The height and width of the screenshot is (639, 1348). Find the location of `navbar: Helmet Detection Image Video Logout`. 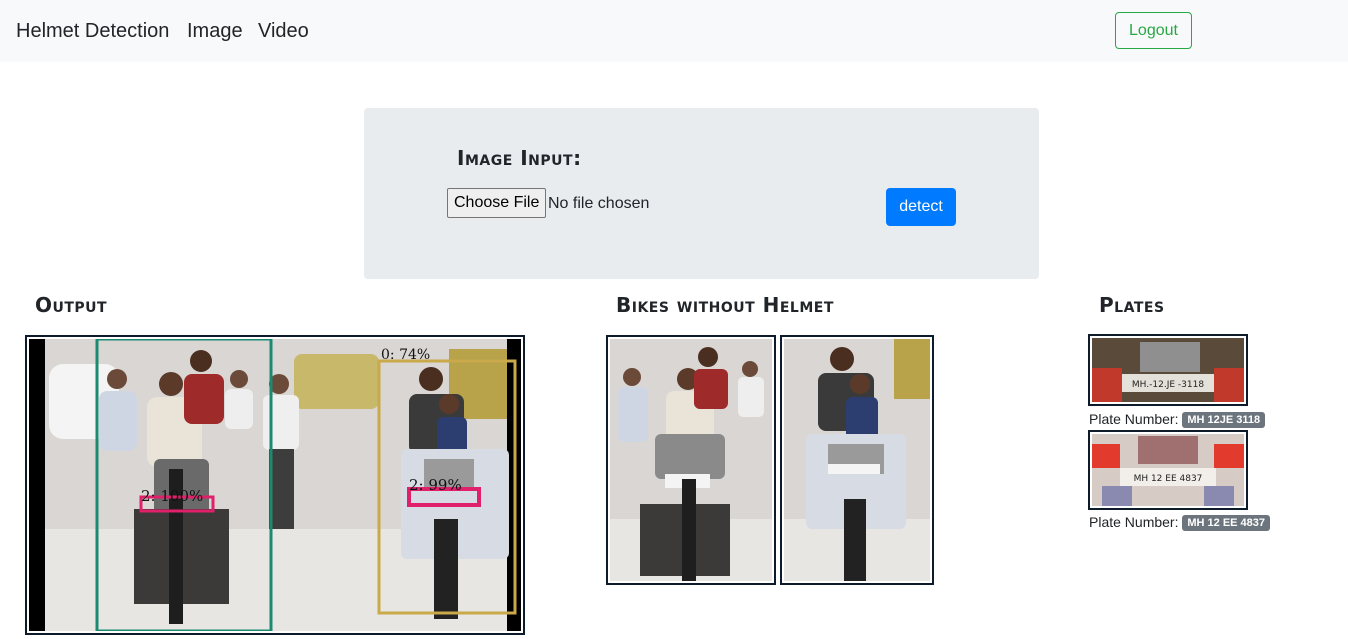

navbar: Helmet Detection Image Video Logout is located at coordinates (674, 31).